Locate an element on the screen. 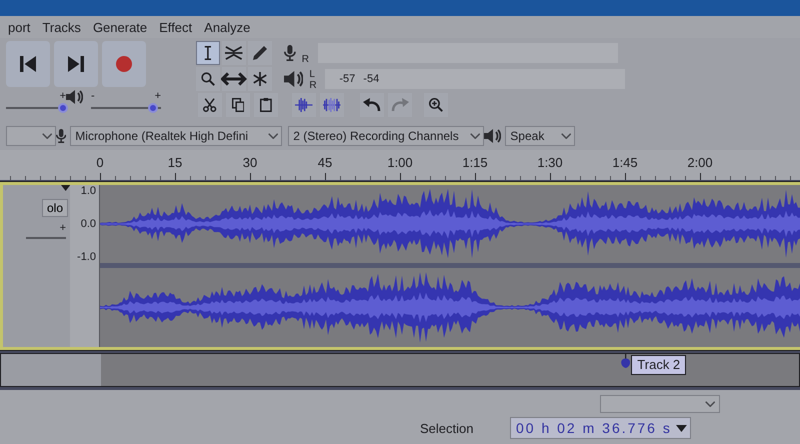  time-label: 2:00 is located at coordinates (700, 162).